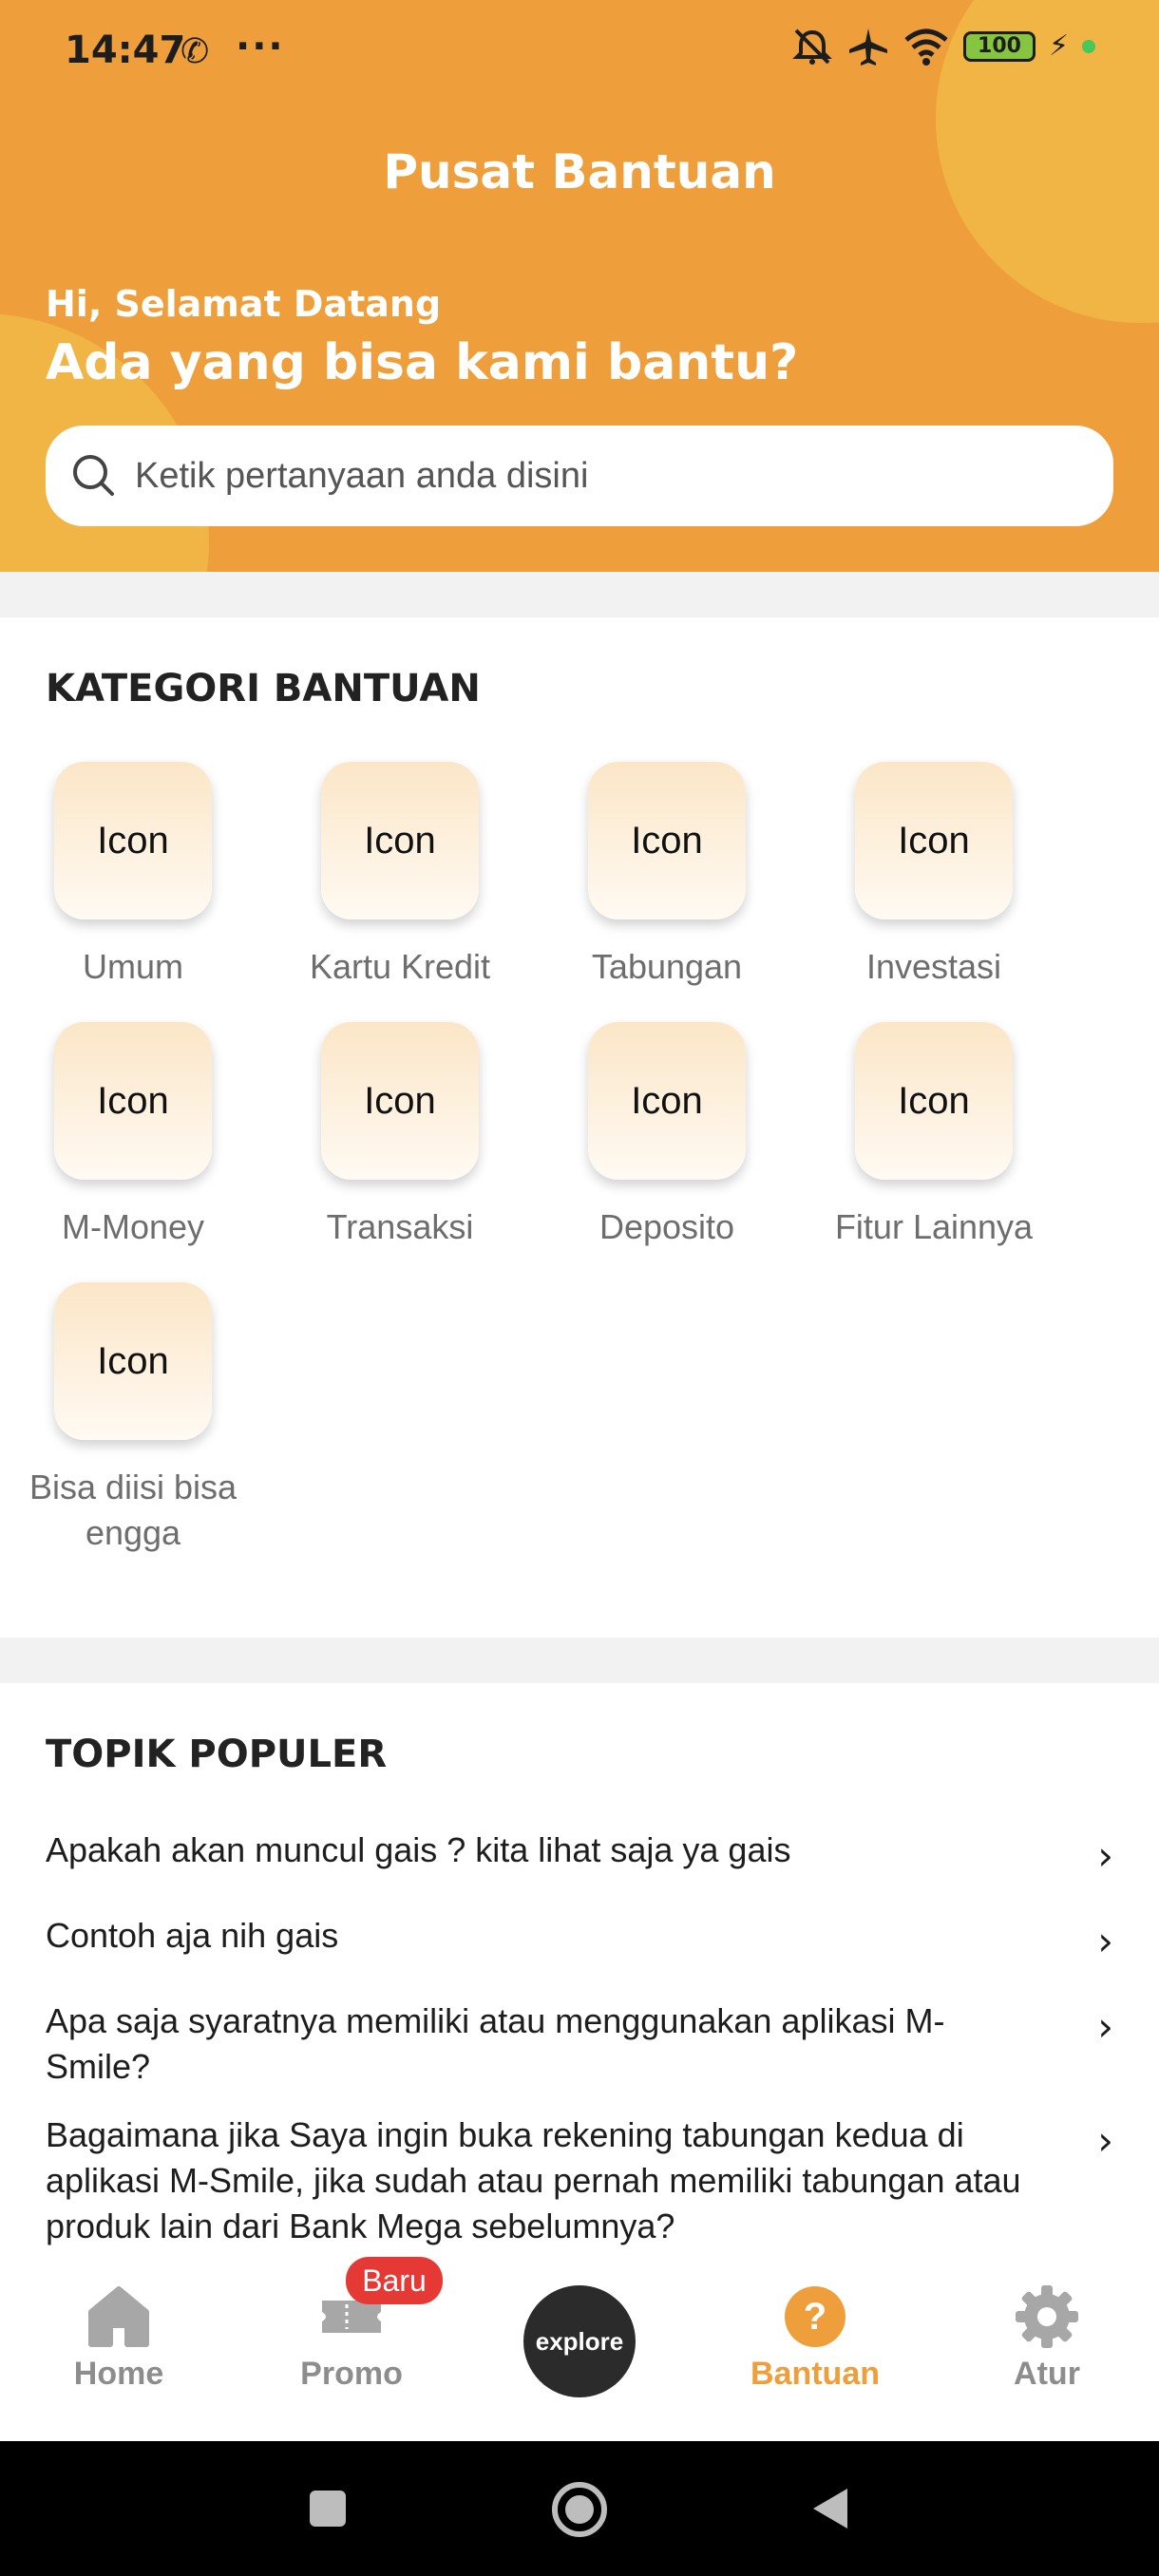  Describe the element at coordinates (1059, 46) in the screenshot. I see `charging-icon: ⚡` at that location.